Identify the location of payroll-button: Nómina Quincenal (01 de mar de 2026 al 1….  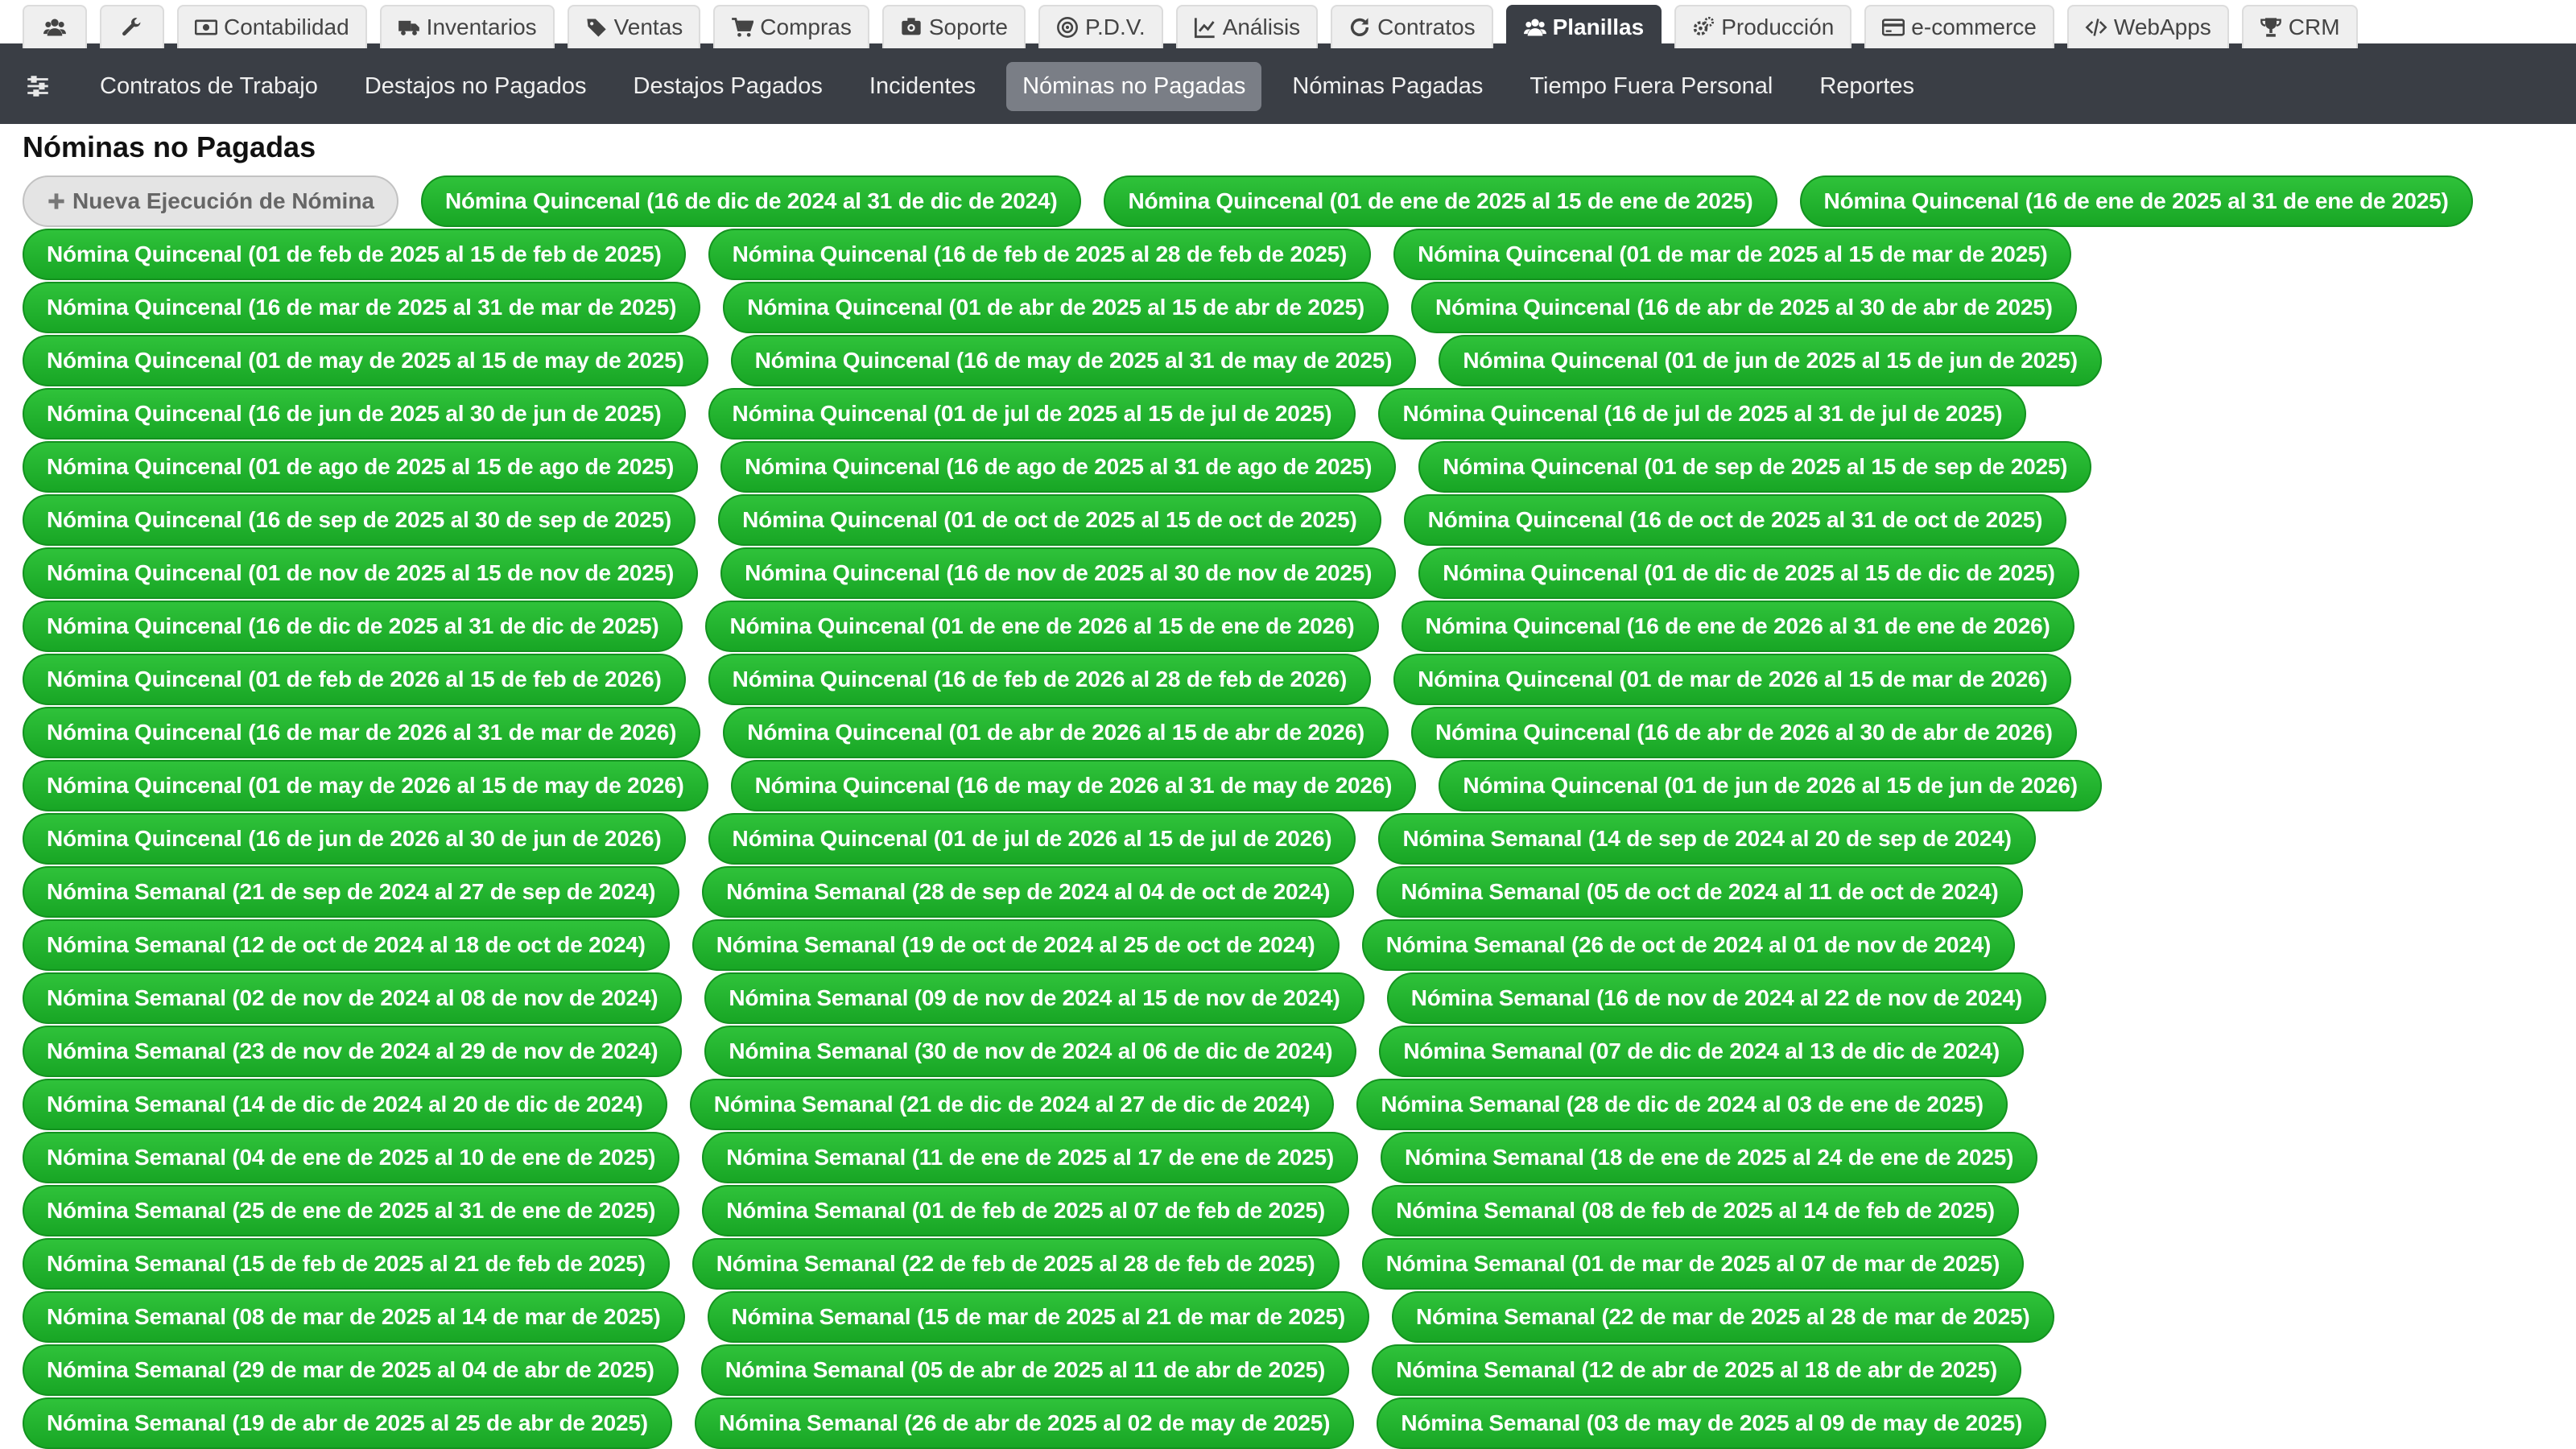
(1732, 679).